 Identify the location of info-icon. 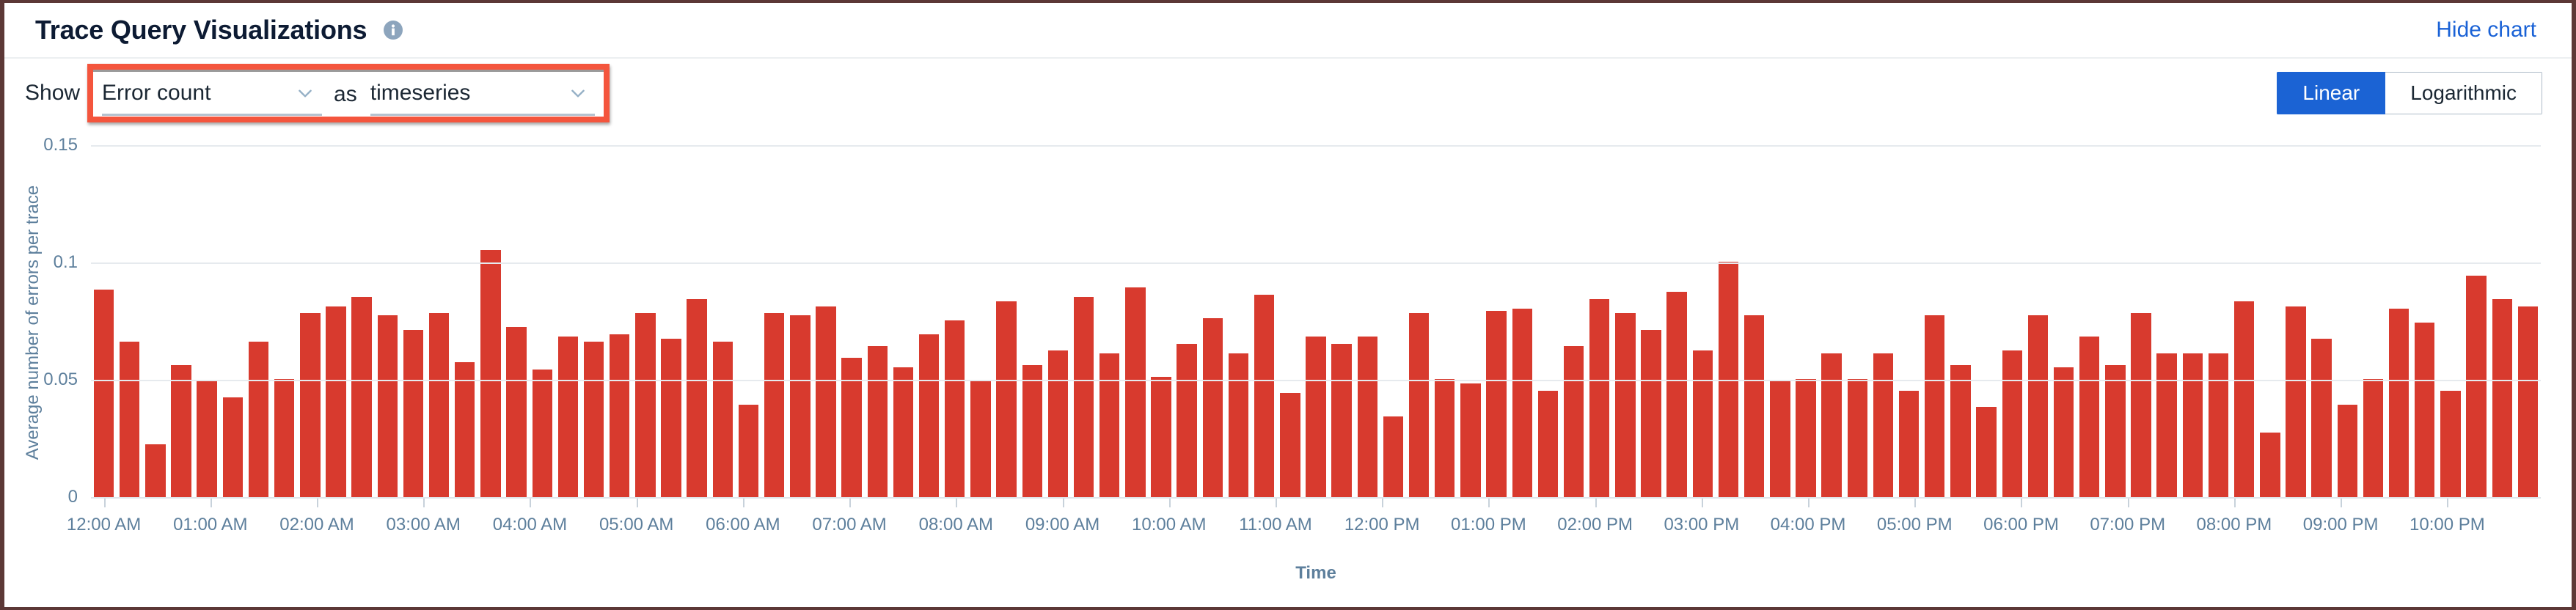
(393, 30).